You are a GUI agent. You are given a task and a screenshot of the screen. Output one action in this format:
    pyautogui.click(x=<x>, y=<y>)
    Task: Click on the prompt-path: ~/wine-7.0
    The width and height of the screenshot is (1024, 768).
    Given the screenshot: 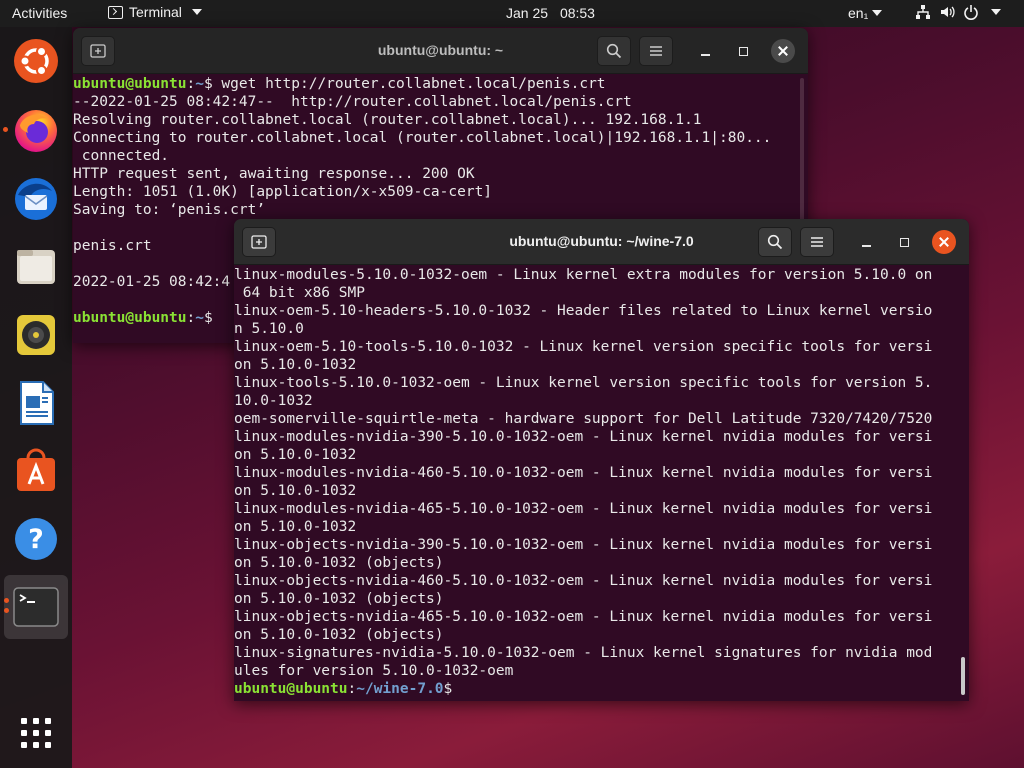 What is the action you would take?
    pyautogui.click(x=400, y=689)
    